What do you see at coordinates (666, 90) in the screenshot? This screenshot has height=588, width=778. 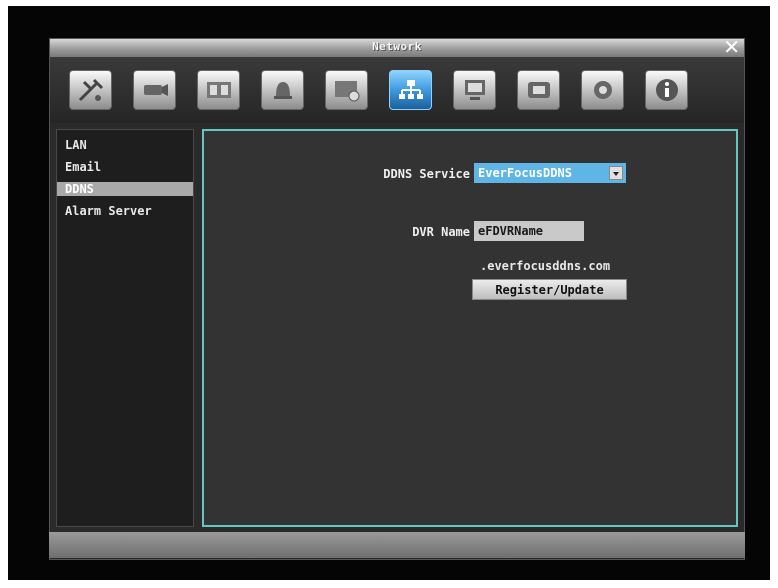 I see `info-icon` at bounding box center [666, 90].